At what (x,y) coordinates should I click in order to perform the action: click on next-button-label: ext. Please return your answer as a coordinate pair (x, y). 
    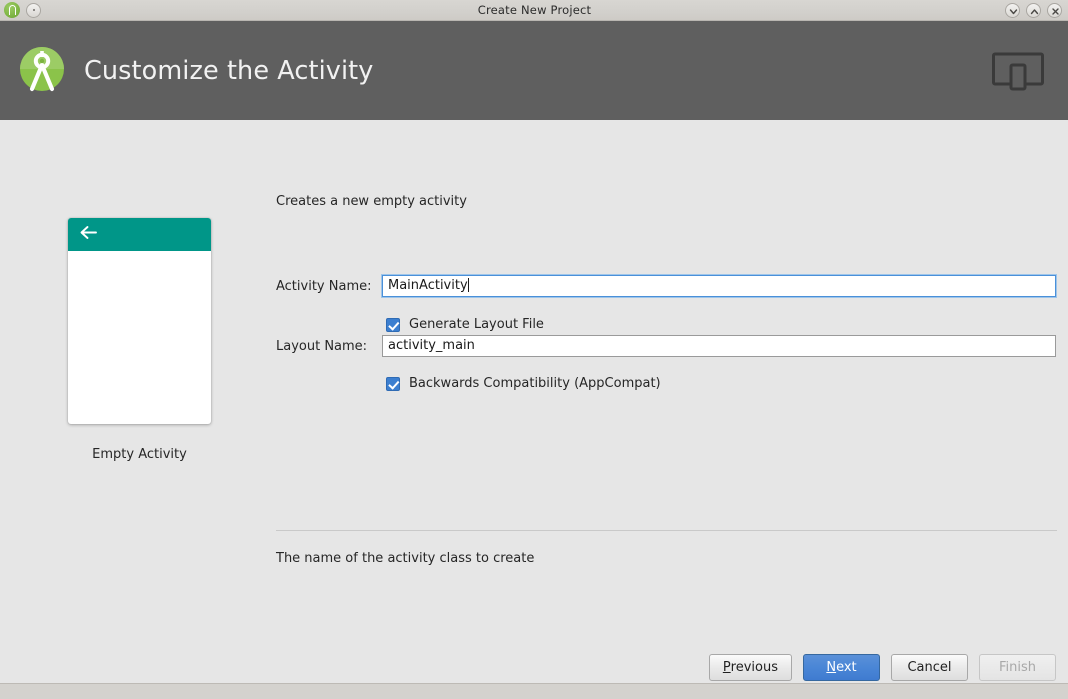
    Looking at the image, I should click on (846, 667).